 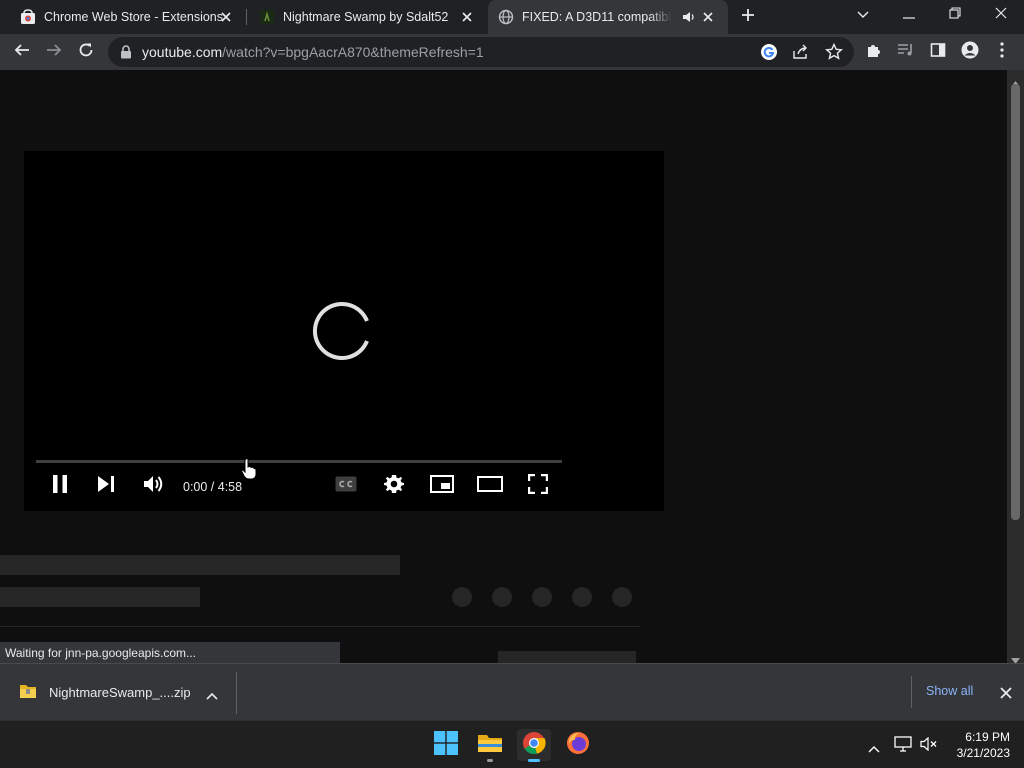 I want to click on chrome-taskbar-button, so click(x=534, y=745).